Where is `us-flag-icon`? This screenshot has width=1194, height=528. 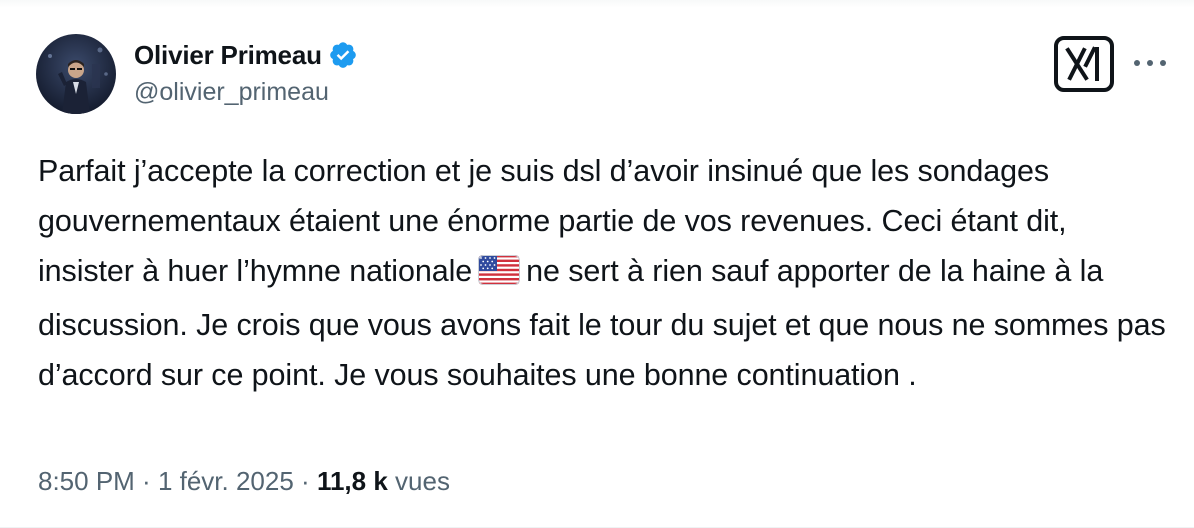 us-flag-icon is located at coordinates (499, 275).